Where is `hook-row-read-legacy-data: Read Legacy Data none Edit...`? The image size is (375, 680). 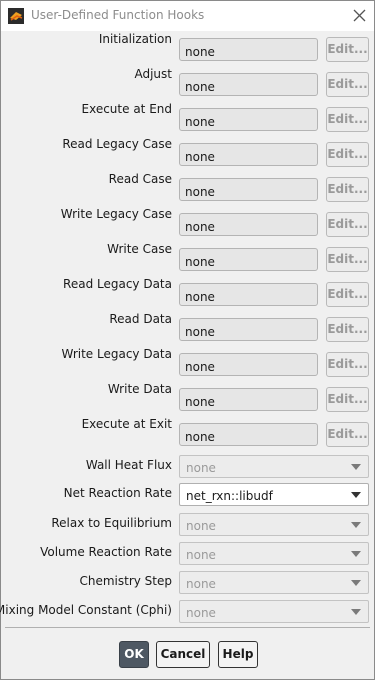 hook-row-read-legacy-data: Read Legacy Data none Edit... is located at coordinates (187, 293).